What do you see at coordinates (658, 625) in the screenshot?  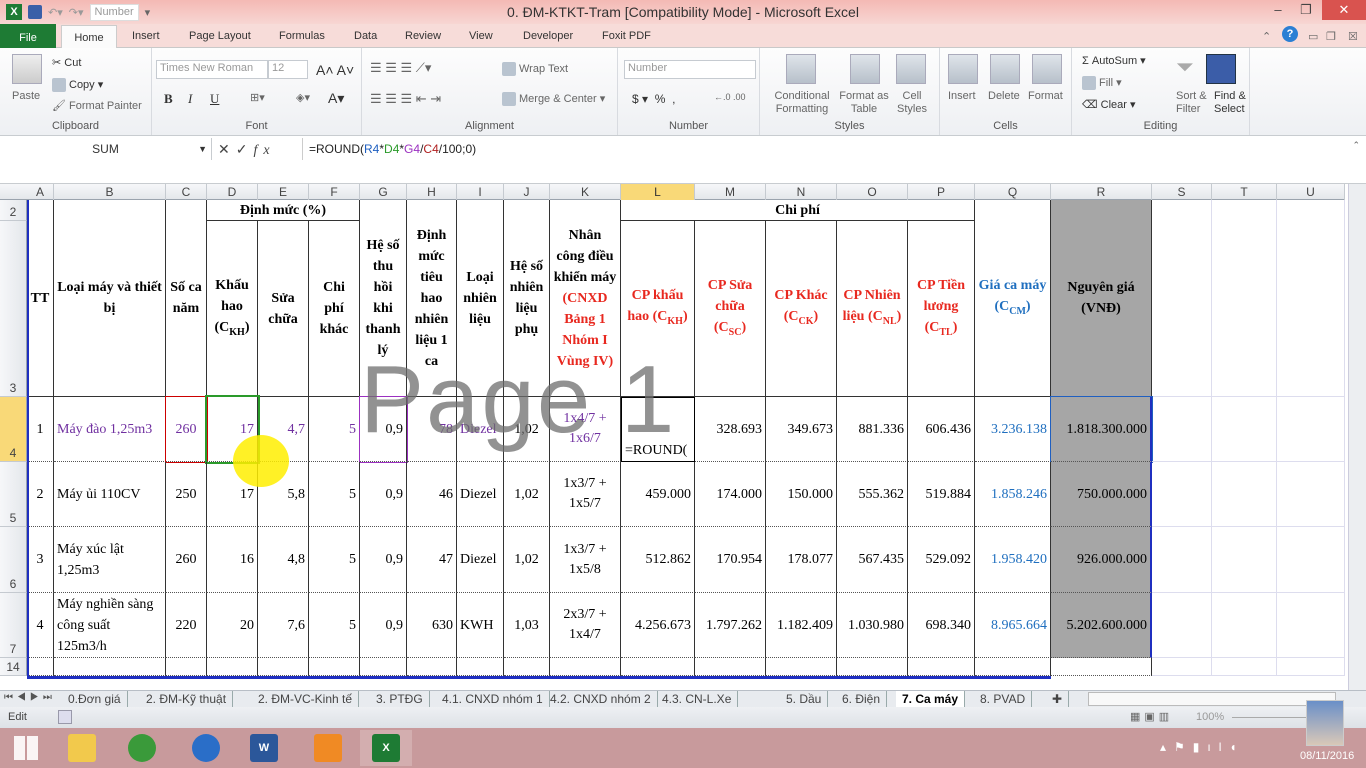 I see `cell-cp-kh: 4.256.673` at bounding box center [658, 625].